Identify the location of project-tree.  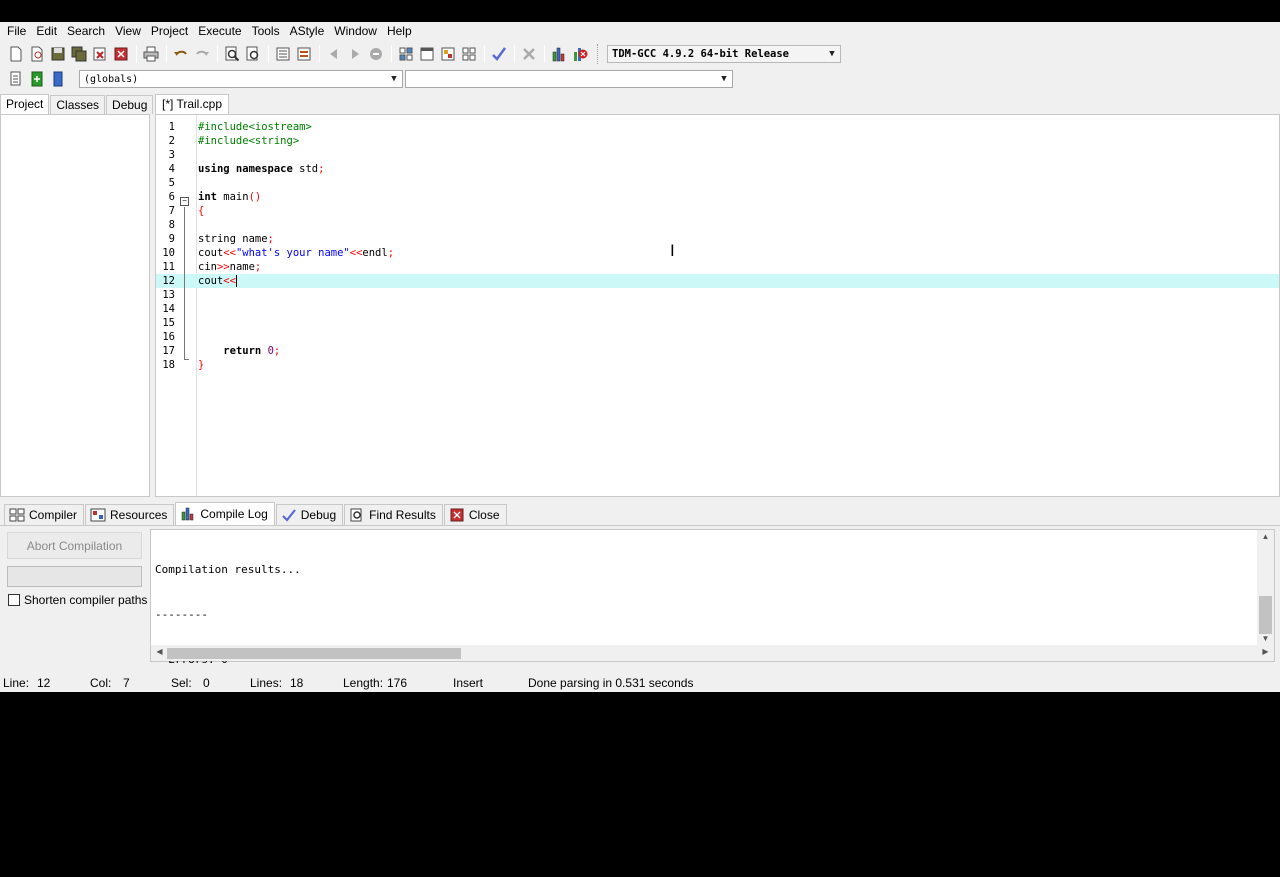
(75, 305).